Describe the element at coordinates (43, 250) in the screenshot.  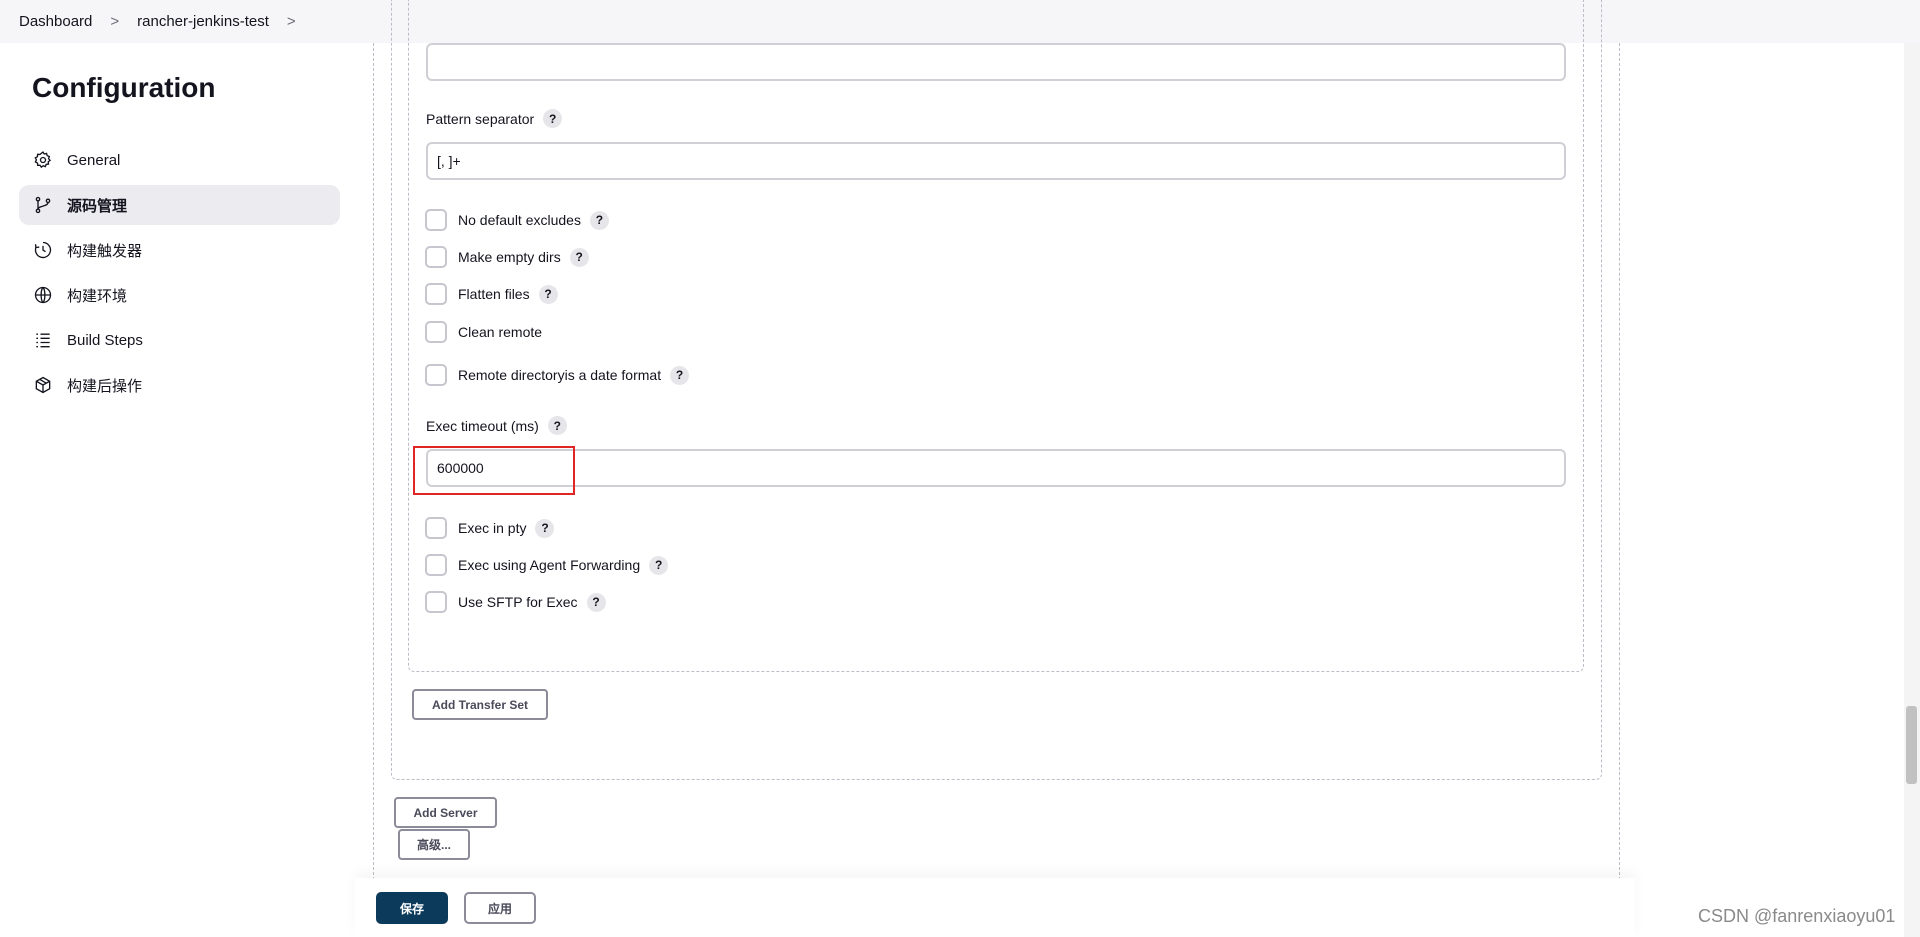
I see `clock-icon` at that location.